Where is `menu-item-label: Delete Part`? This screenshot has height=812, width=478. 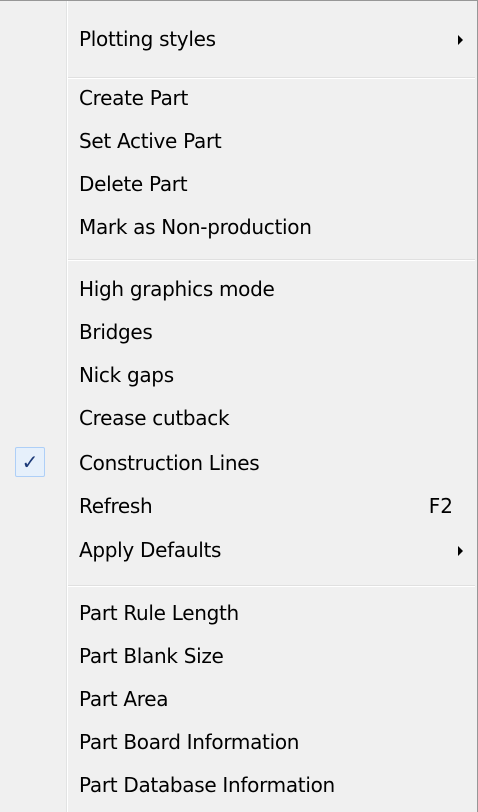
menu-item-label: Delete Part is located at coordinates (133, 184).